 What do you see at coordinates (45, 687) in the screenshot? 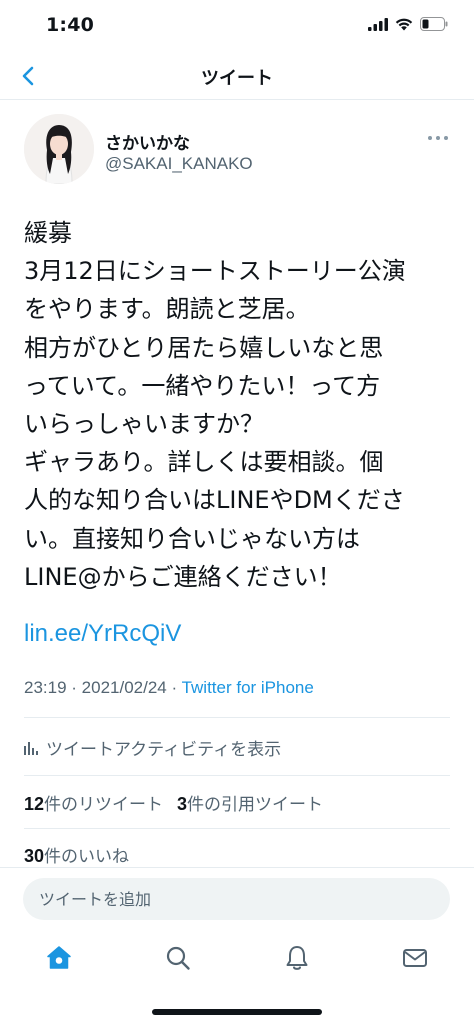
I see `tweet-time: 23:19` at bounding box center [45, 687].